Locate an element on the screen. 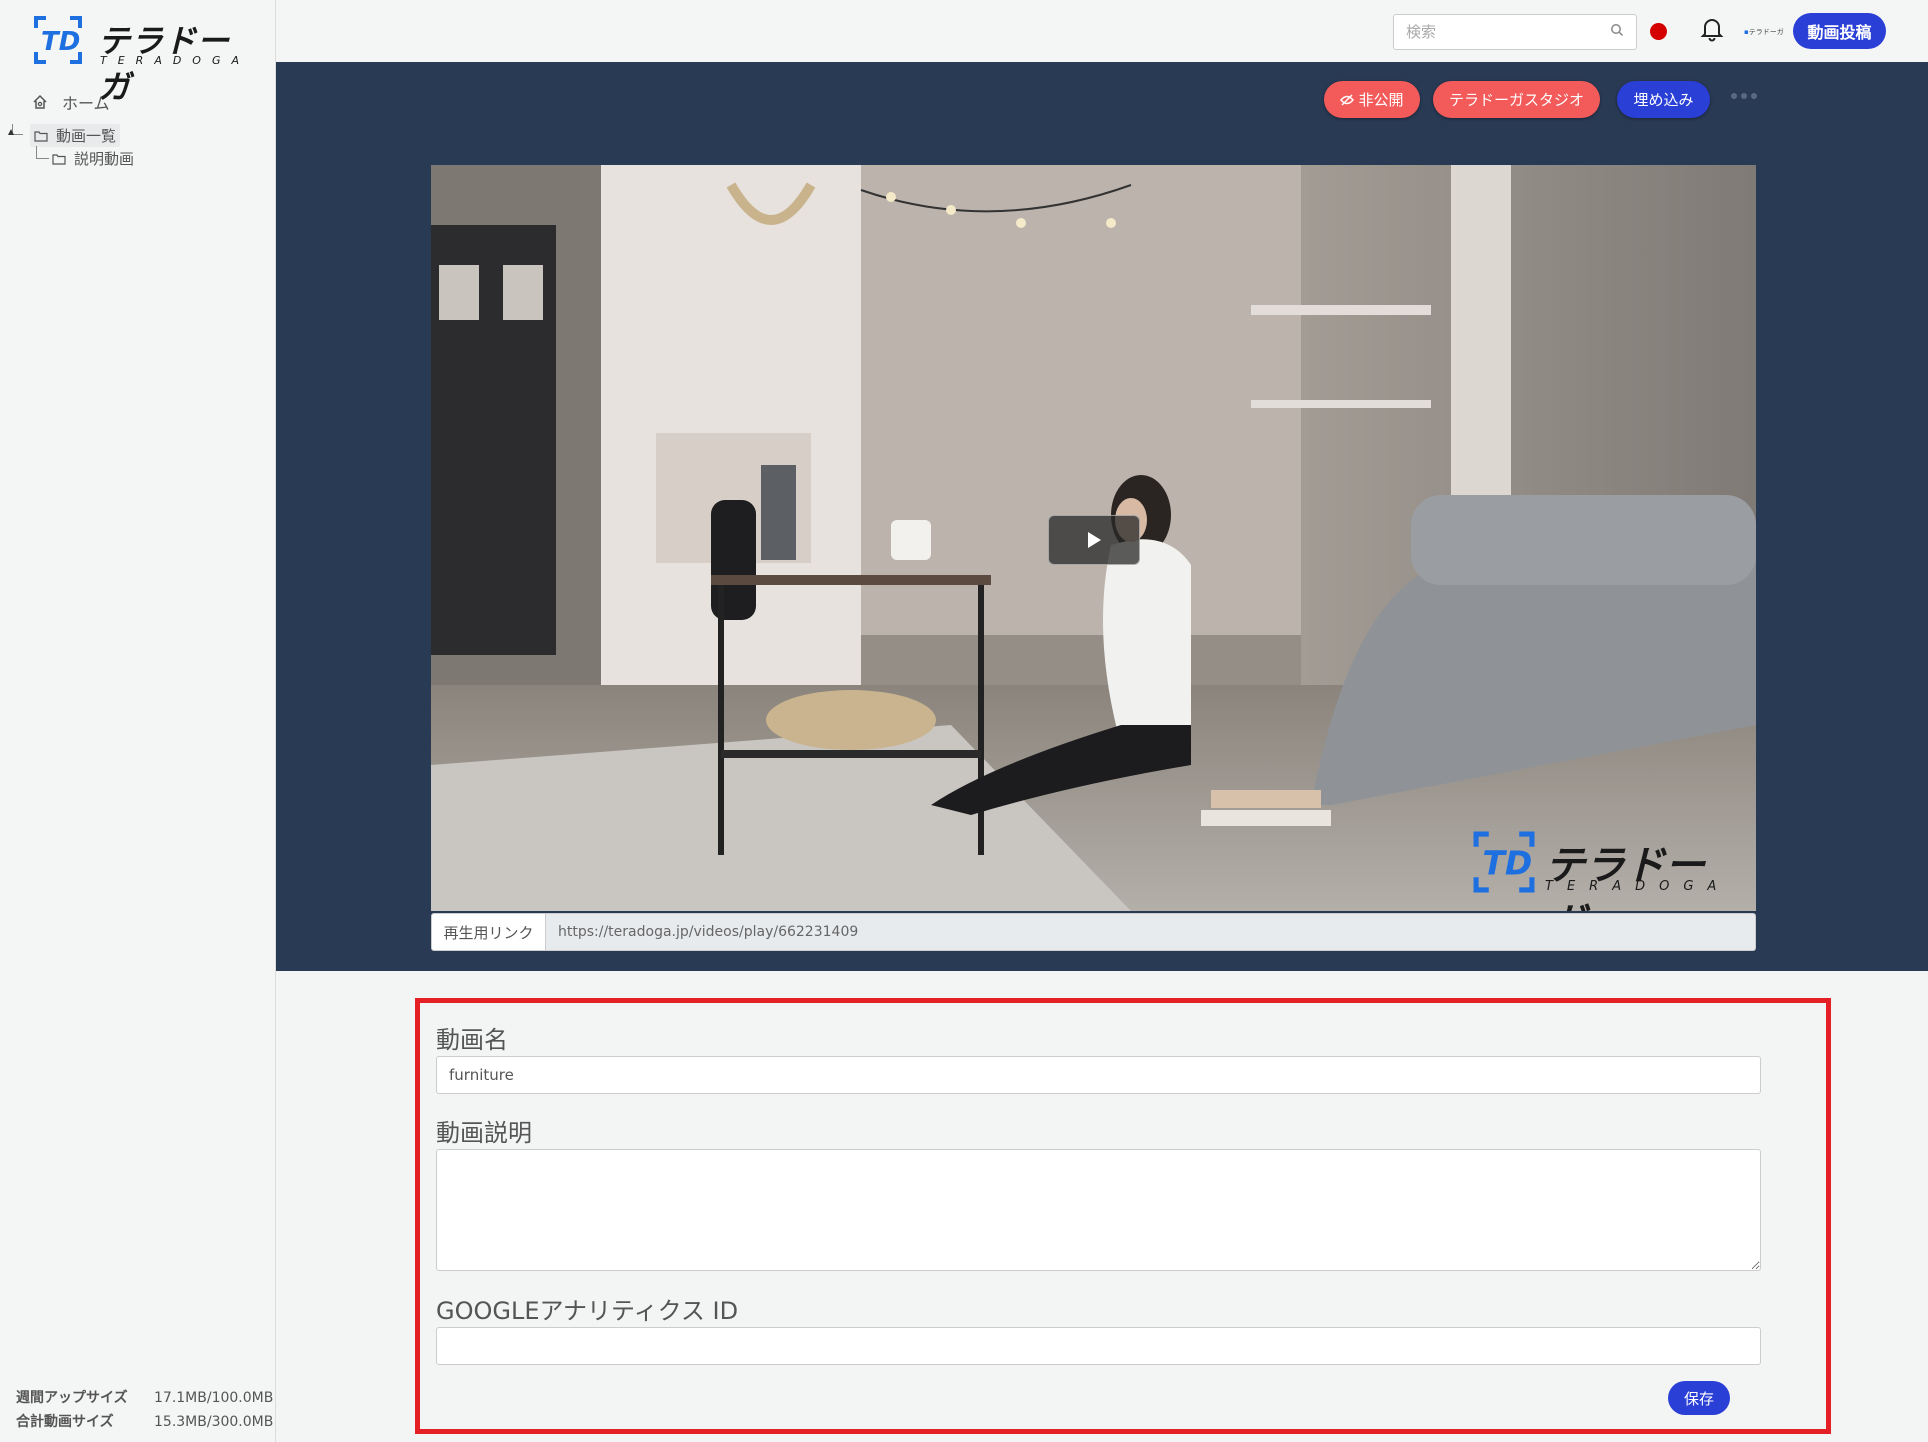 Image resolution: width=1928 pixels, height=1442 pixels. bell-icon is located at coordinates (1712, 29).